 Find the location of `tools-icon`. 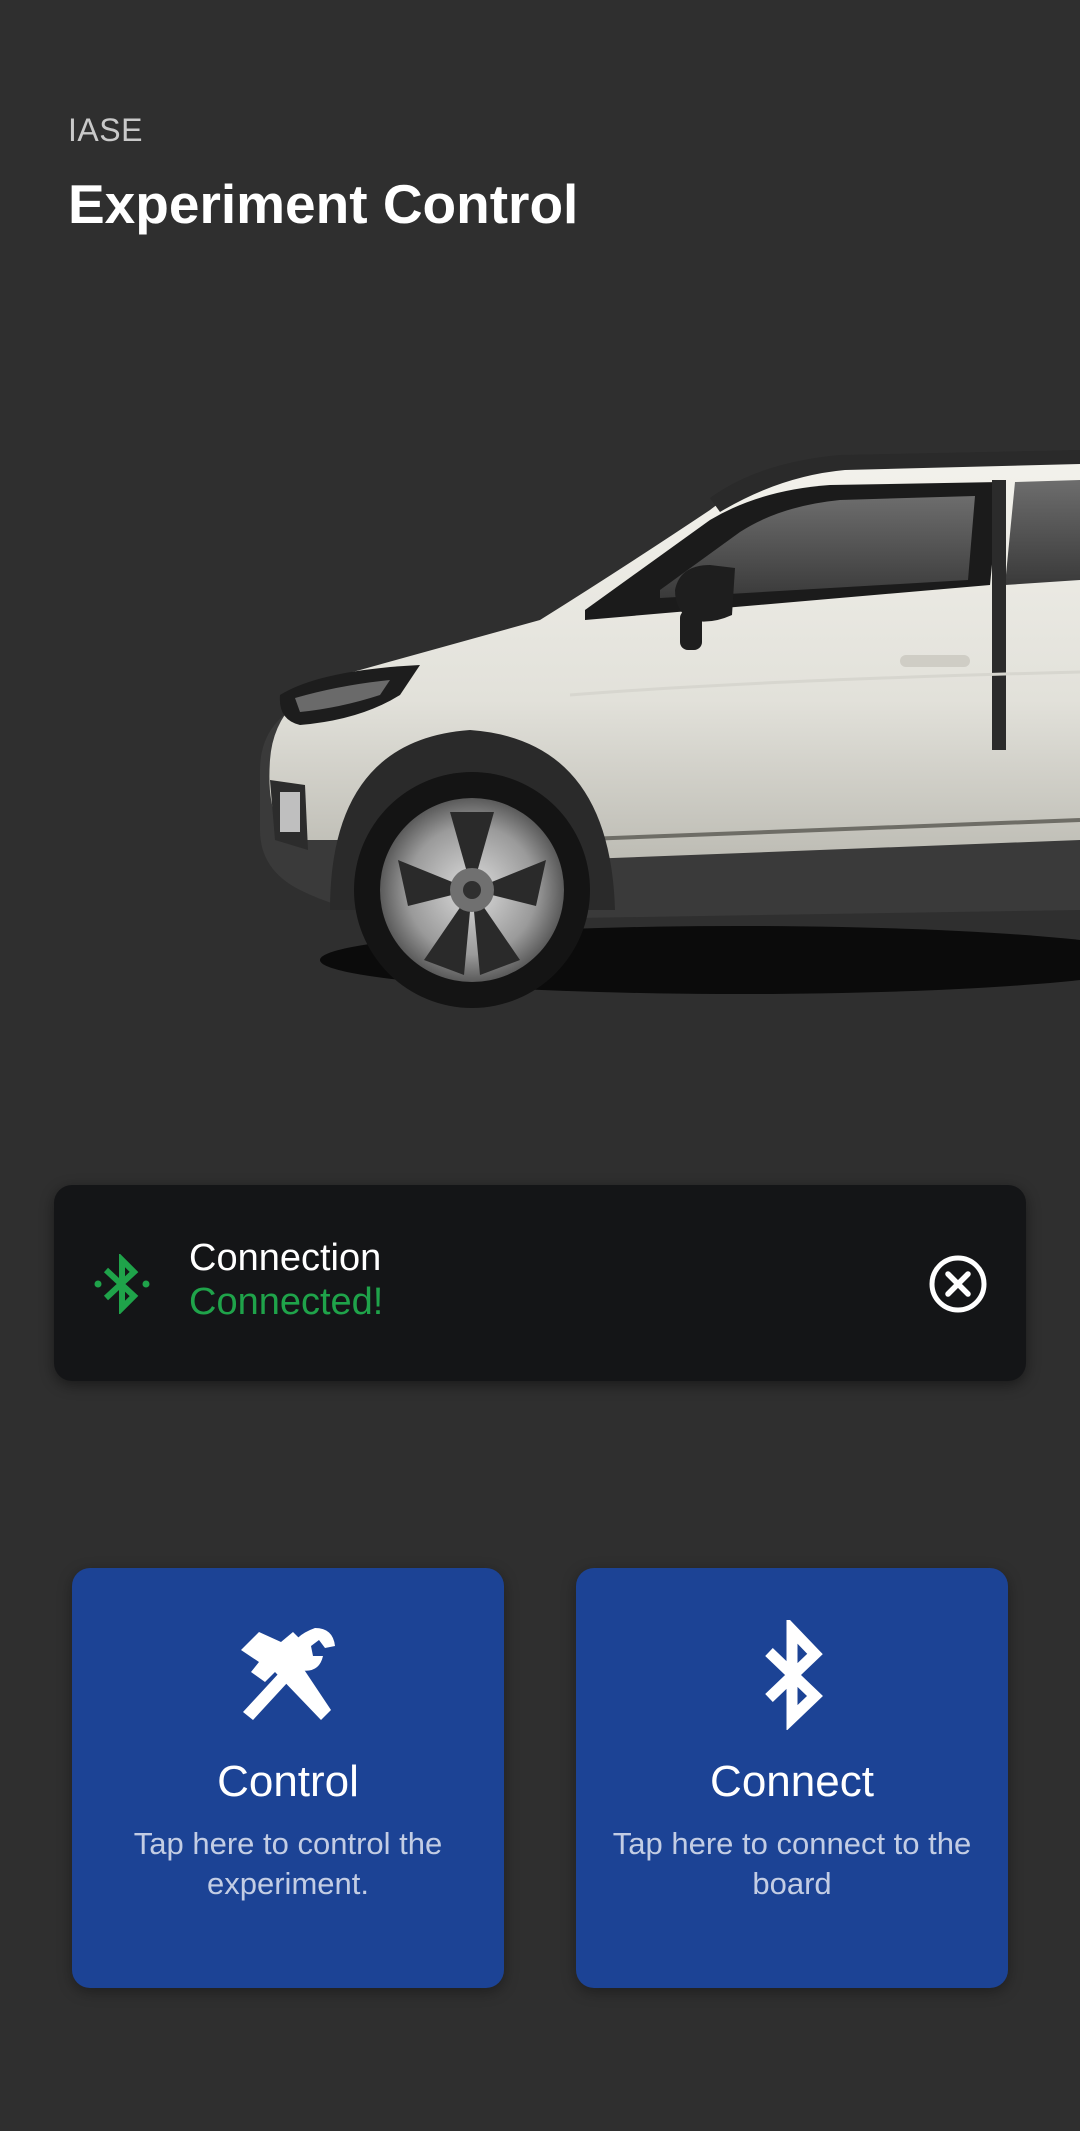

tools-icon is located at coordinates (288, 1675).